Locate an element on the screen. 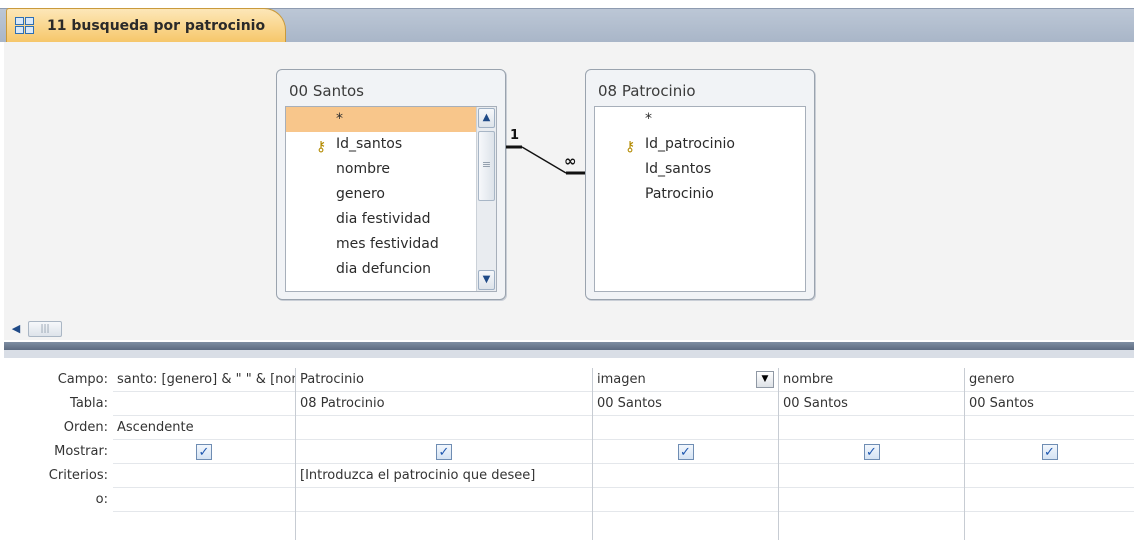  table-patrocinio-title: 08 Patrocinio is located at coordinates (647, 91).